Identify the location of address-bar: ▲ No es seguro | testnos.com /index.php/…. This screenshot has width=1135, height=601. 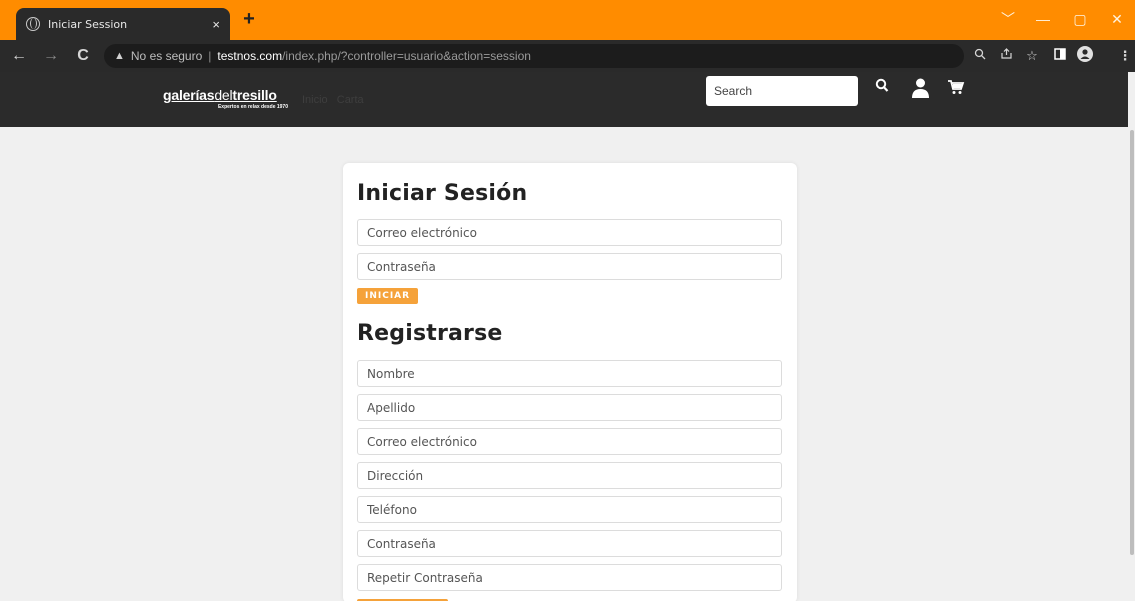
(534, 56).